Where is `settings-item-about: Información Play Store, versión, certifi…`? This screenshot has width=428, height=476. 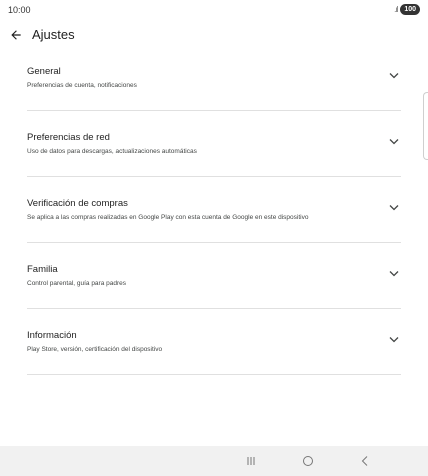 settings-item-about: Información Play Store, versión, certifi… is located at coordinates (214, 345).